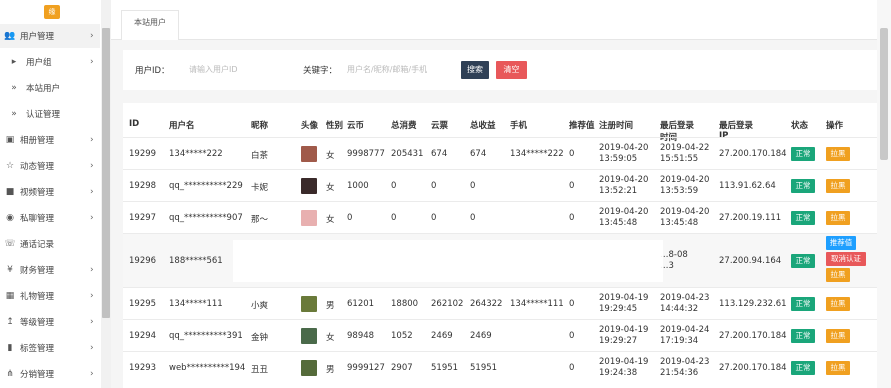 Image resolution: width=891 pixels, height=388 pixels. What do you see at coordinates (679, 191) in the screenshot?
I see `cell-login-time: 13:53:59` at bounding box center [679, 191].